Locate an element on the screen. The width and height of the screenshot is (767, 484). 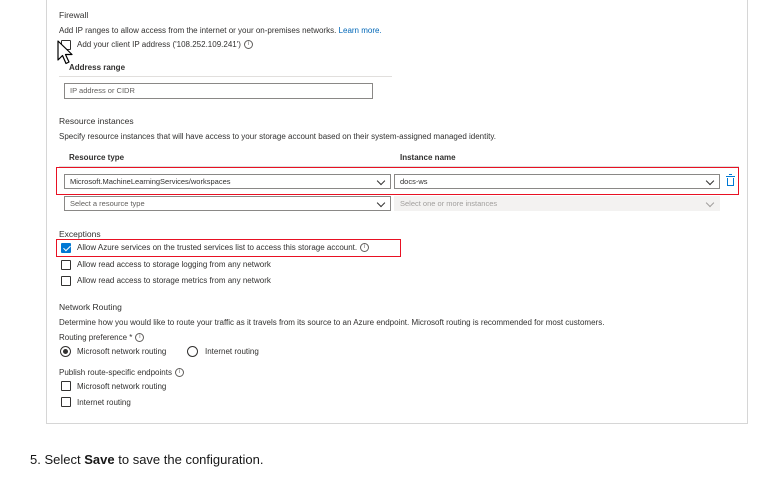
step-text-post: to save the configuration. is located at coordinates (191, 459).